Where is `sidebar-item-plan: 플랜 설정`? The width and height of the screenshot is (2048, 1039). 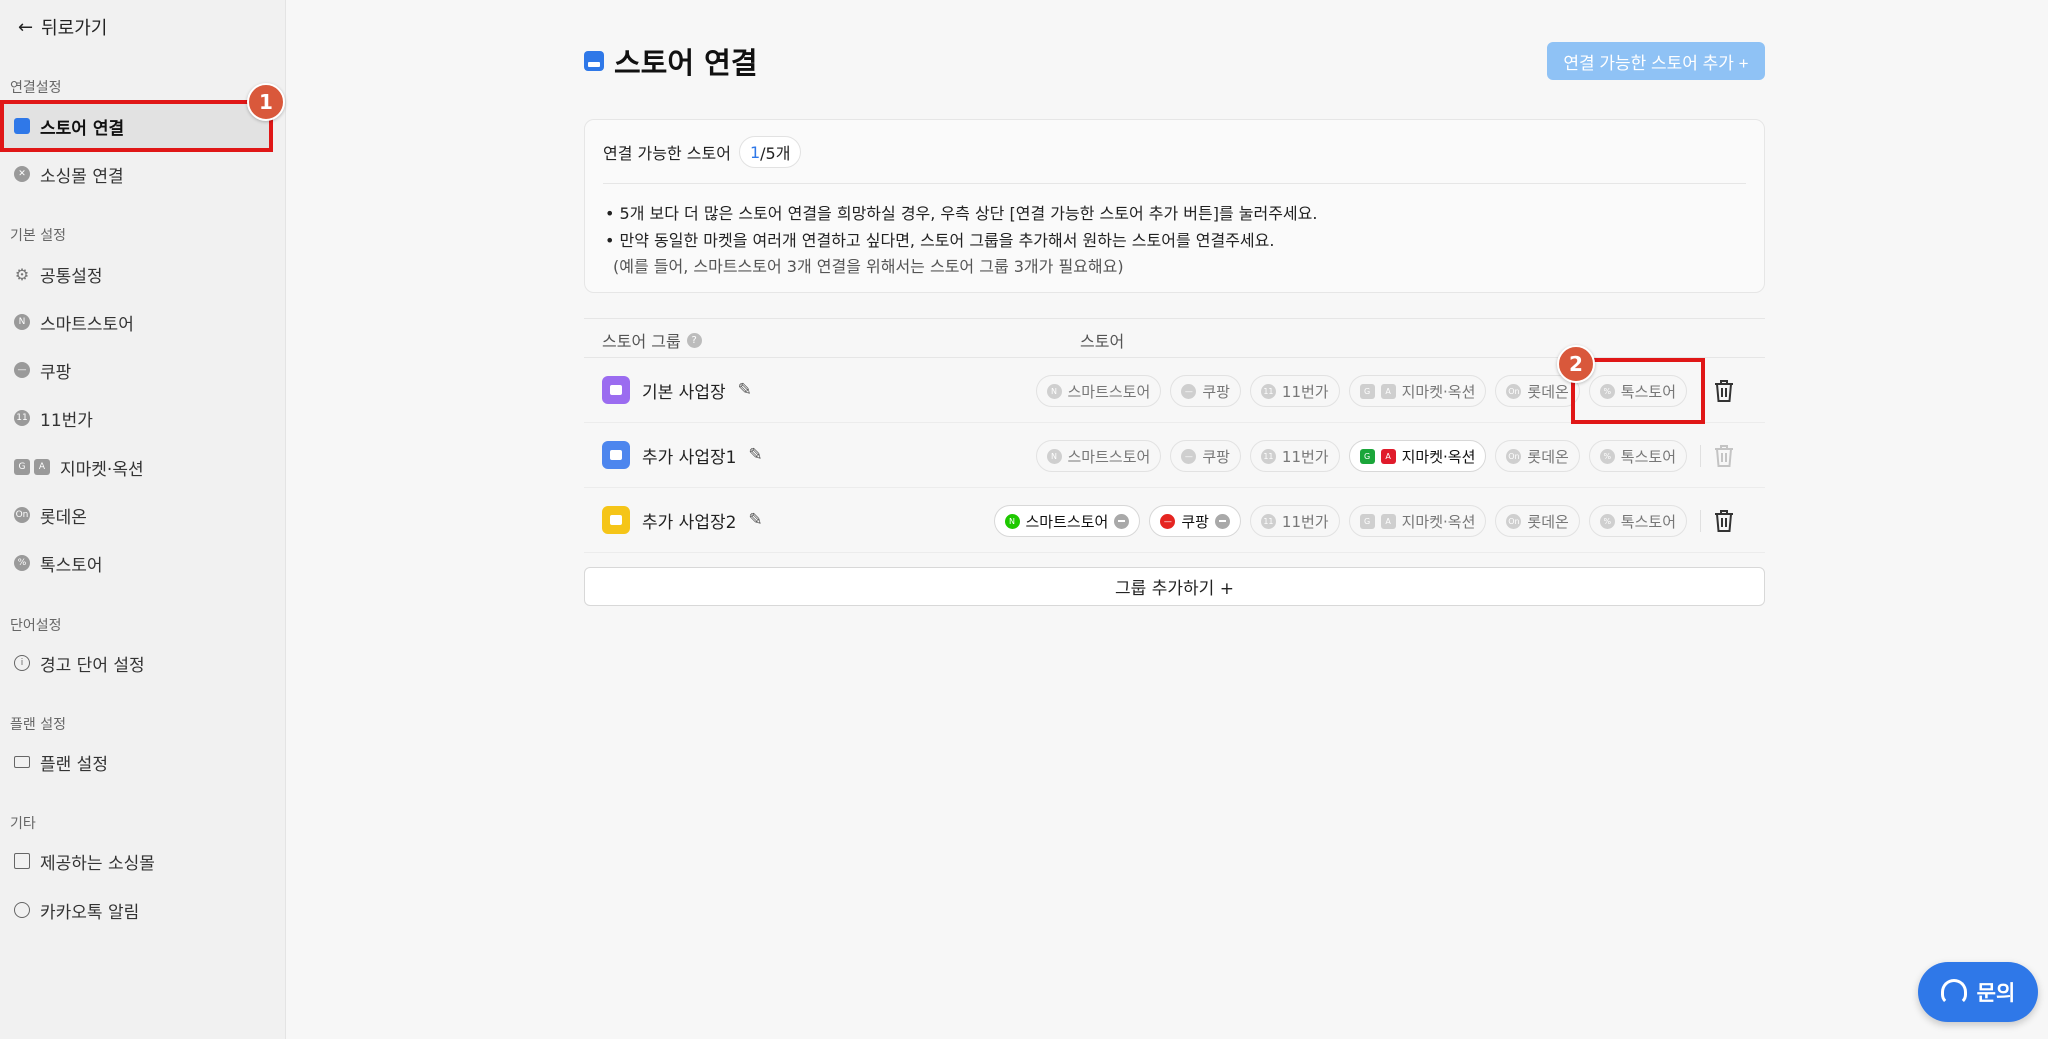 sidebar-item-plan: 플랜 설정 is located at coordinates (61, 762).